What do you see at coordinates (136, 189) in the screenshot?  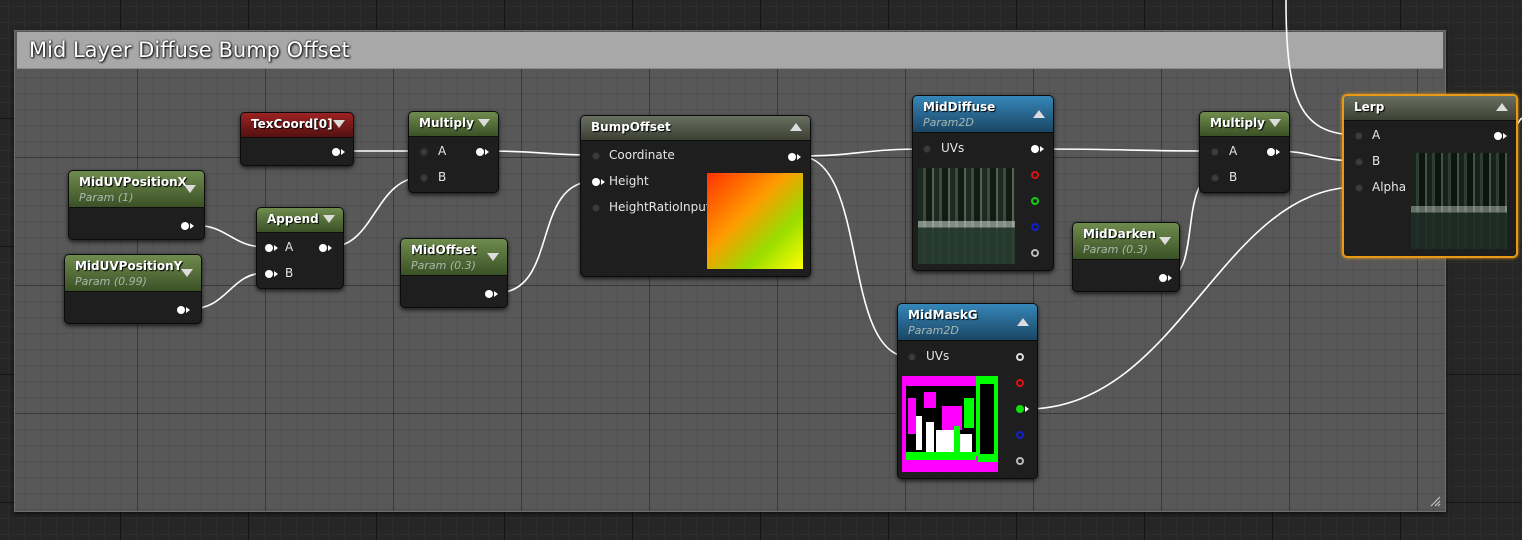 I see `node-header: MidUVPositionX Param (1)` at bounding box center [136, 189].